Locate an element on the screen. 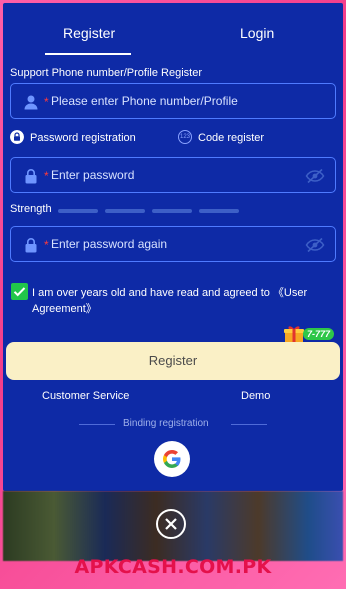 Image resolution: width=346 pixels, height=589 pixels. tab-register: Register is located at coordinates (89, 33).